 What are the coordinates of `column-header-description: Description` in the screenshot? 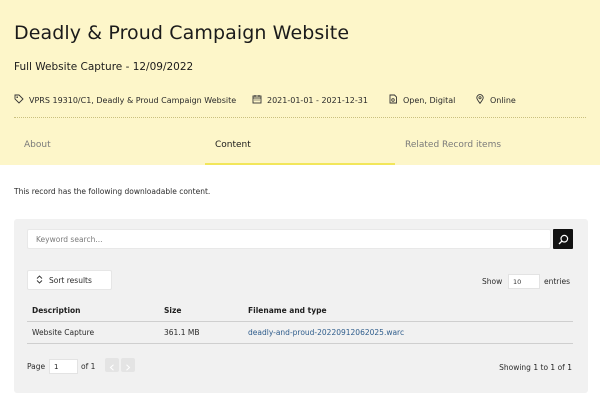 It's located at (56, 310).